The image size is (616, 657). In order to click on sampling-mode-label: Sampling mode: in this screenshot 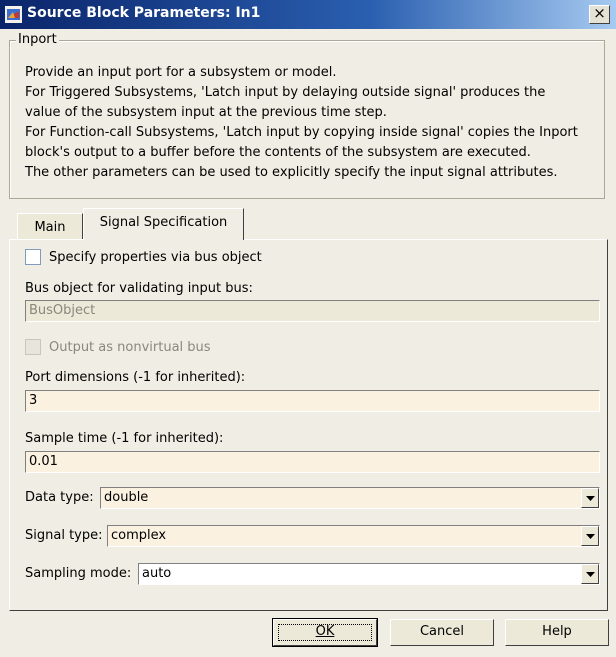, I will do `click(78, 573)`.